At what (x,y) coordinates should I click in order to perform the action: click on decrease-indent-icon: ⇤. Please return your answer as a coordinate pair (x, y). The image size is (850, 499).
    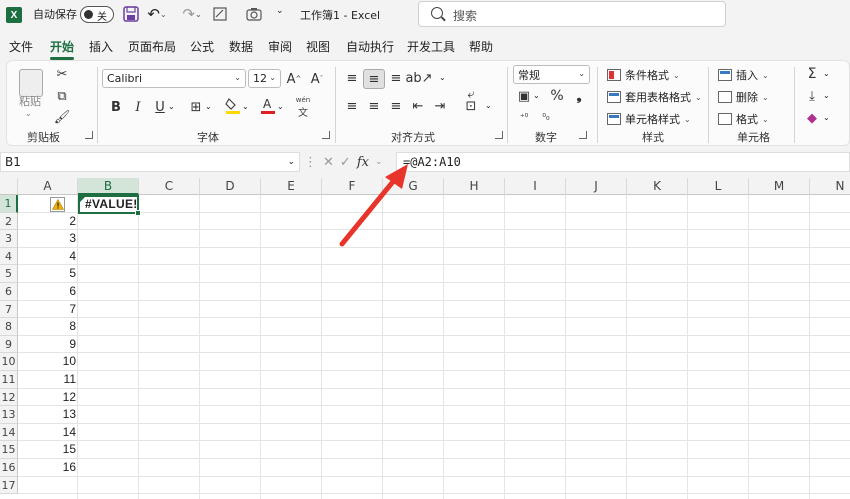
    Looking at the image, I should click on (418, 106).